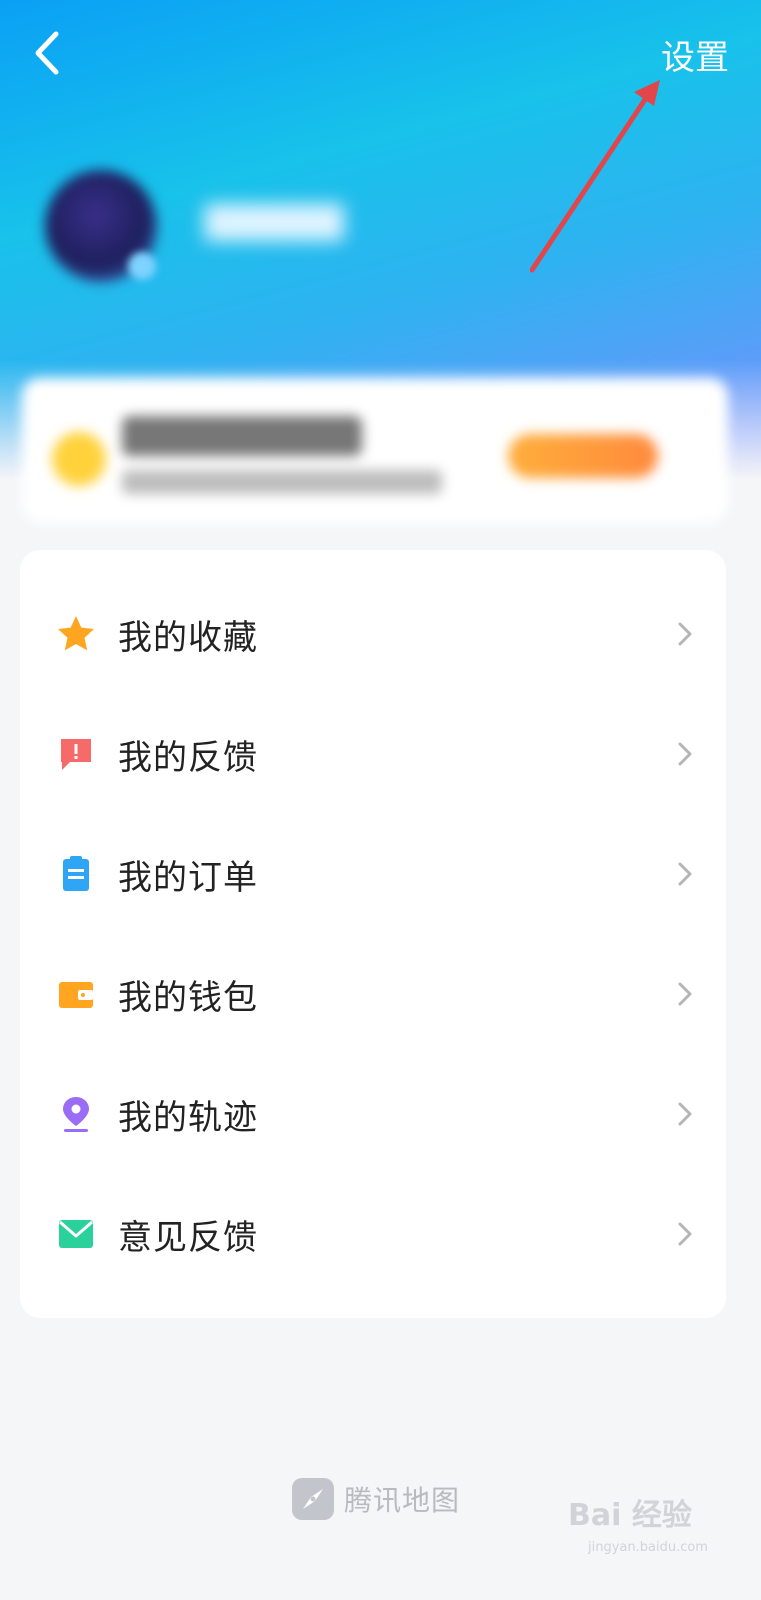 The width and height of the screenshot is (761, 1600). I want to click on brand-footer: 腾讯地图, so click(376, 1499).